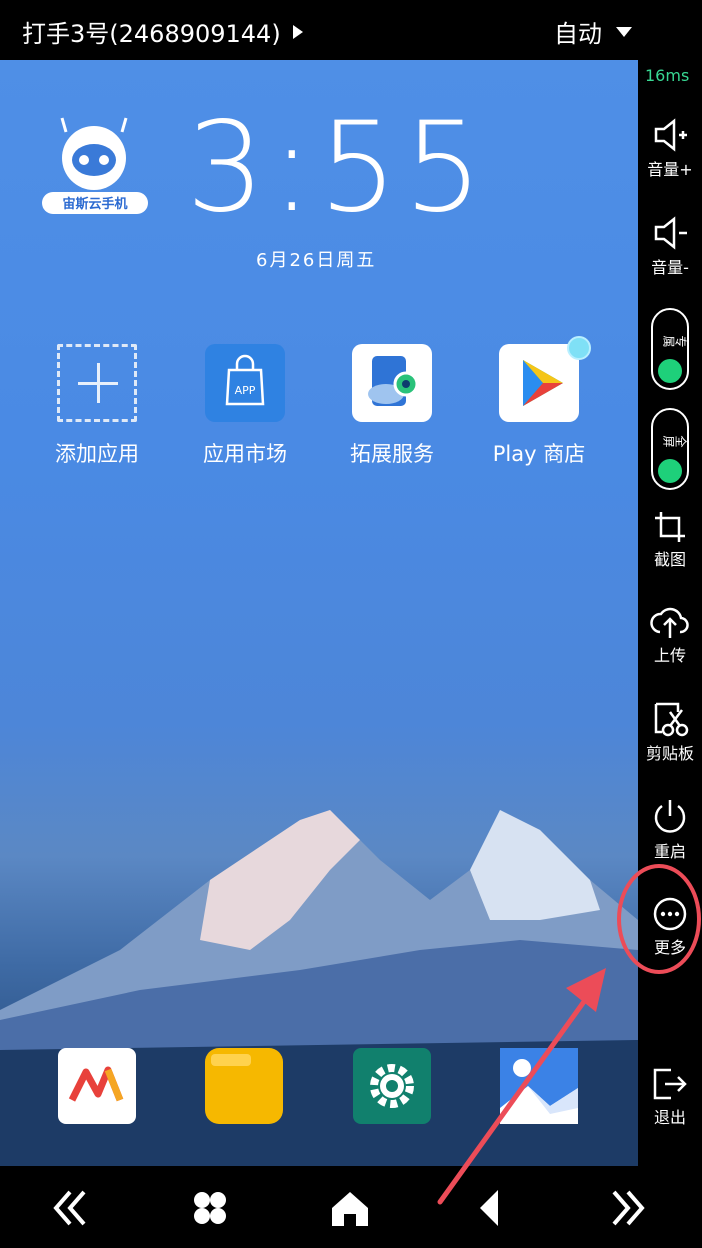 This screenshot has height=1248, width=702. I want to click on add-app-icon, so click(97, 383).